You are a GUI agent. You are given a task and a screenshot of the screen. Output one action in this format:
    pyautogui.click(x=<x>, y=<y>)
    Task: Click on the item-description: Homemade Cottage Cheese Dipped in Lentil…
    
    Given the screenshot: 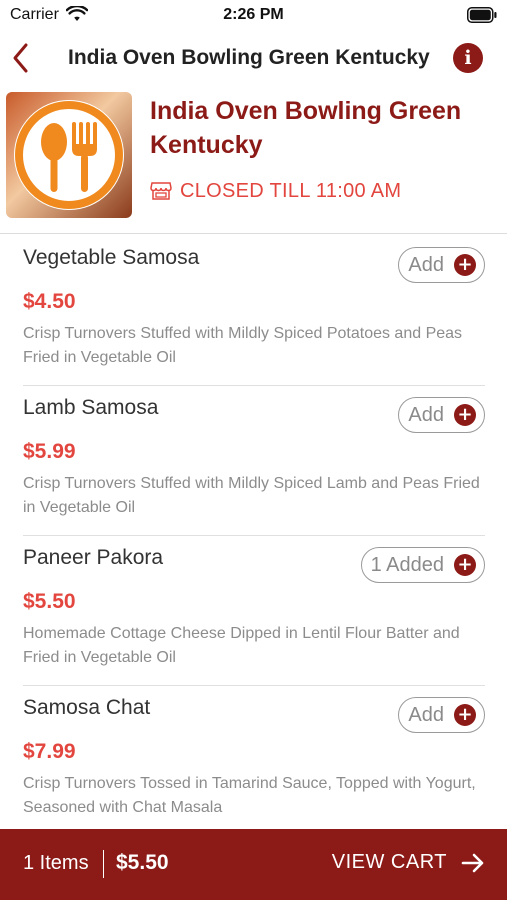 What is the action you would take?
    pyautogui.click(x=241, y=645)
    